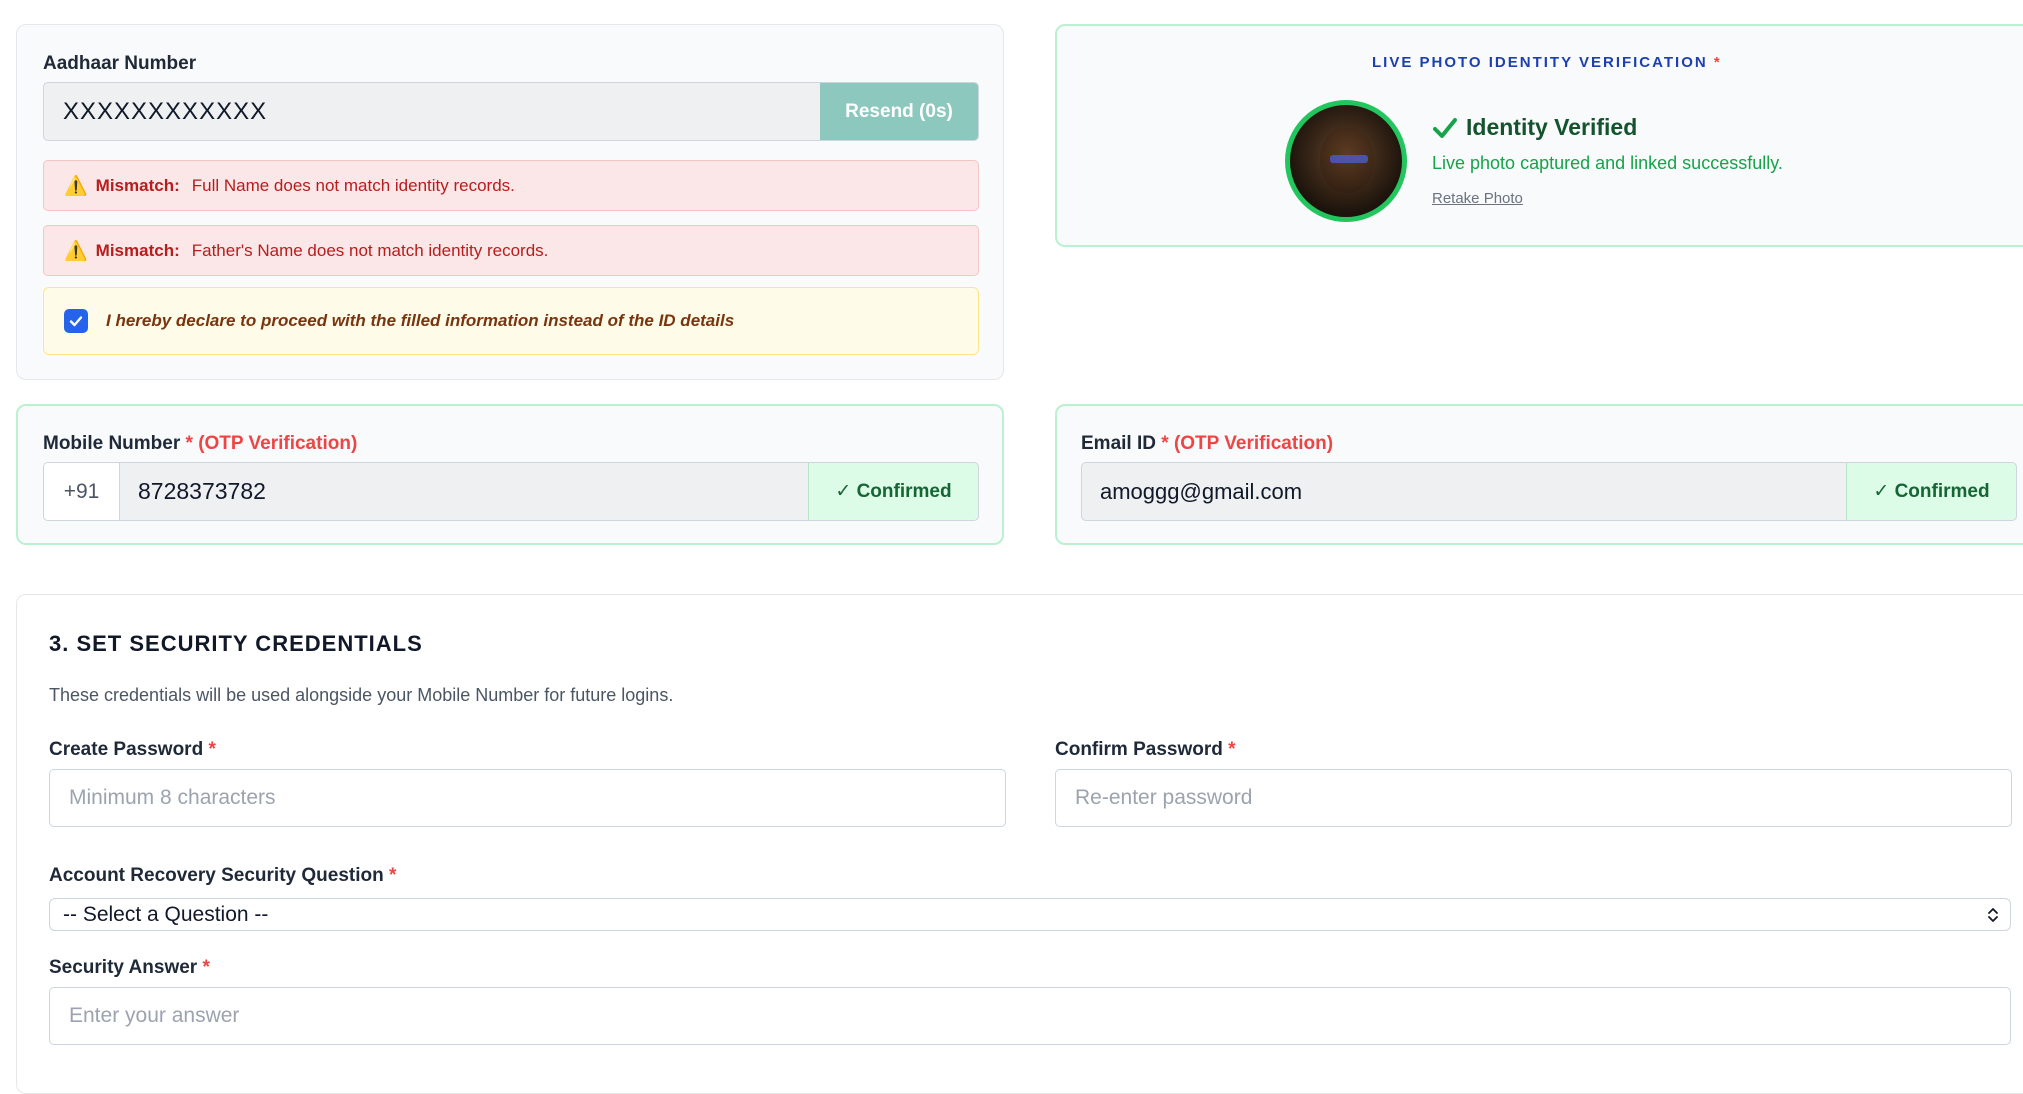  I want to click on glasses-shape, so click(1349, 159).